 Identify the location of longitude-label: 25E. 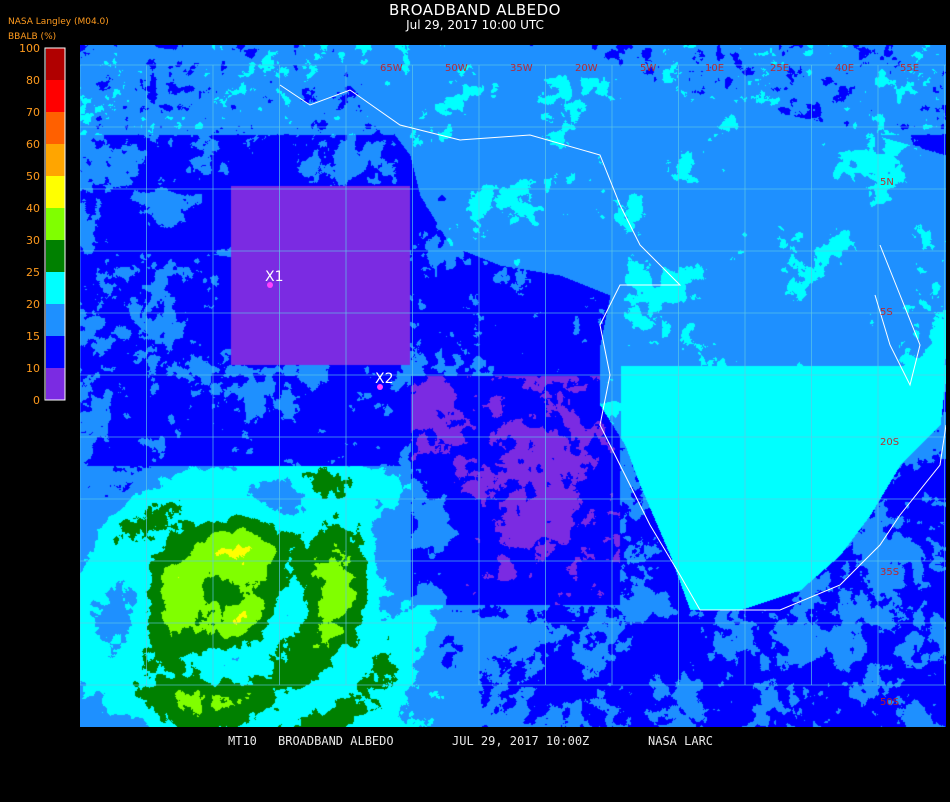
(779, 68).